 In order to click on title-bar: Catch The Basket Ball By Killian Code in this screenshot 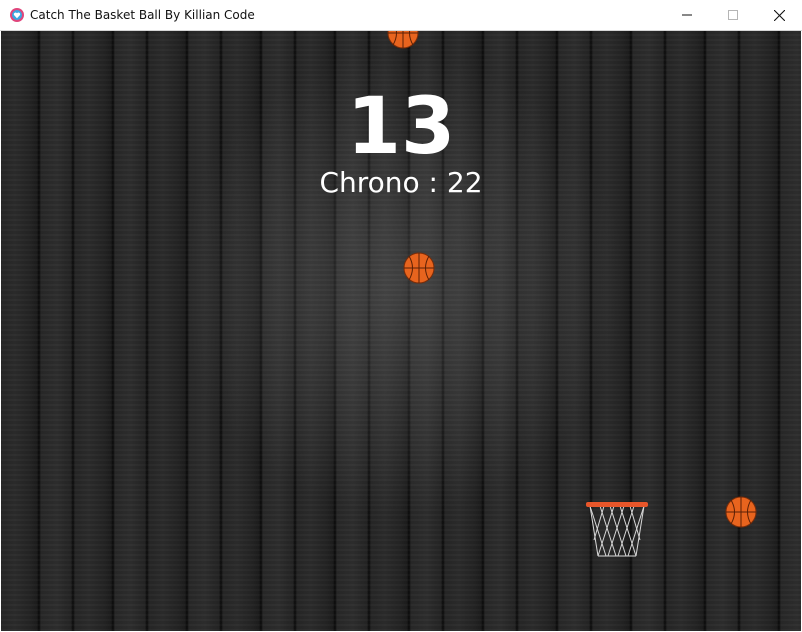, I will do `click(401, 15)`.